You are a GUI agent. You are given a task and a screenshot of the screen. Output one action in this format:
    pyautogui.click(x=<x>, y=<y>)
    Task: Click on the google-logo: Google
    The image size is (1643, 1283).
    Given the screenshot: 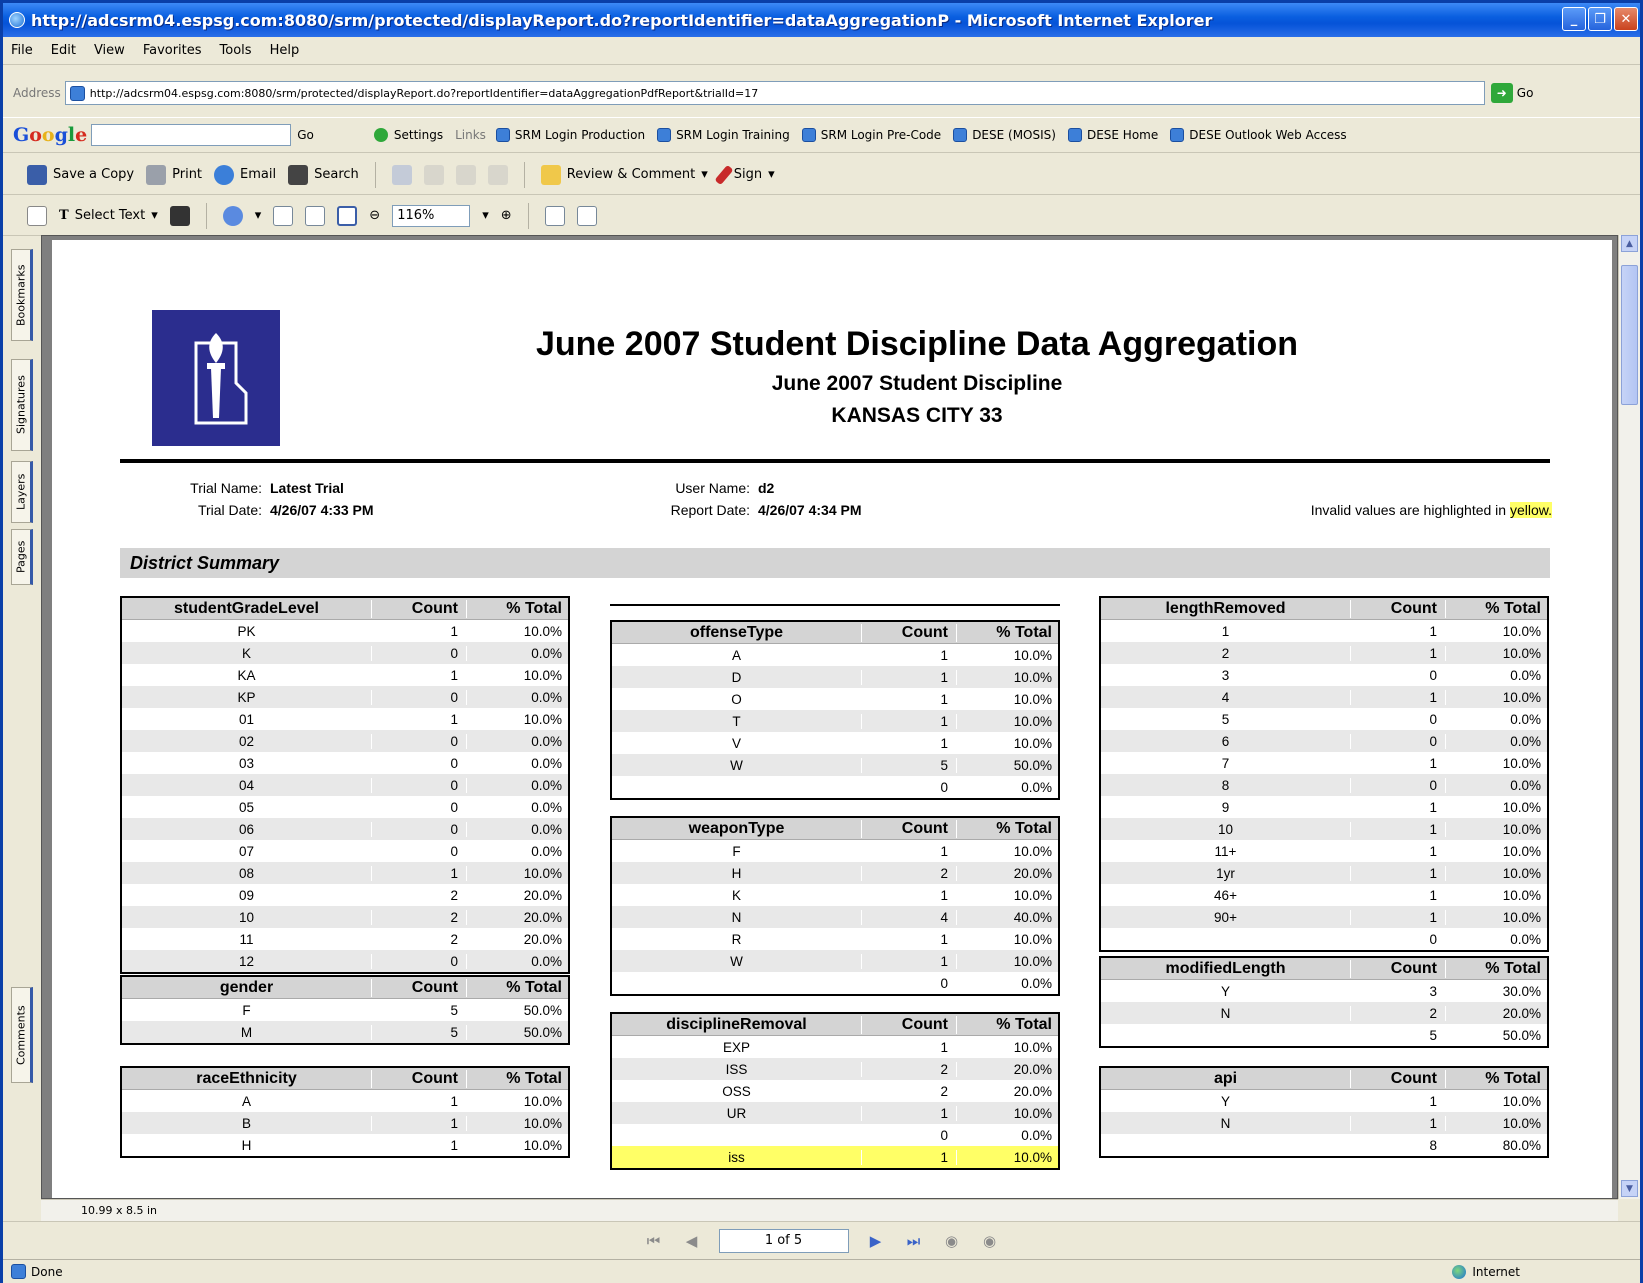 What is the action you would take?
    pyautogui.click(x=50, y=135)
    